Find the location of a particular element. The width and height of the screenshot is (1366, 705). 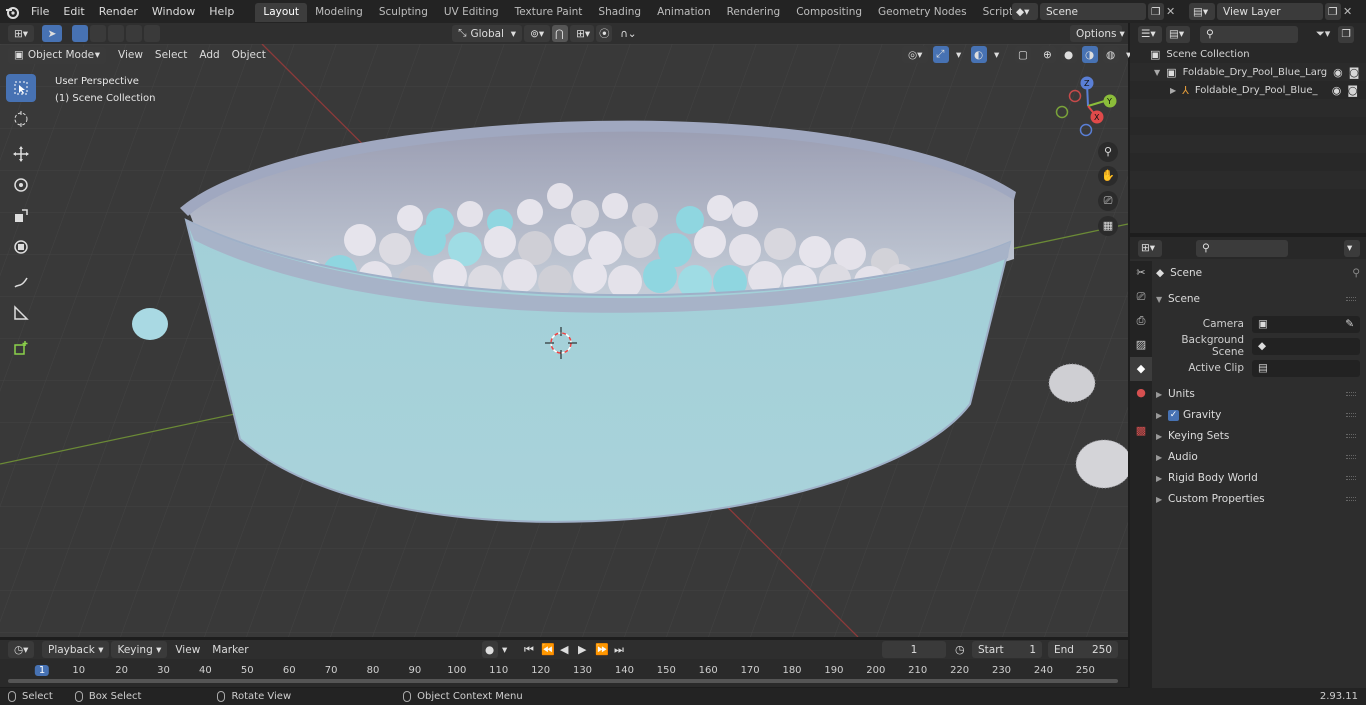

pin-icon: ⚲ is located at coordinates (1356, 273).